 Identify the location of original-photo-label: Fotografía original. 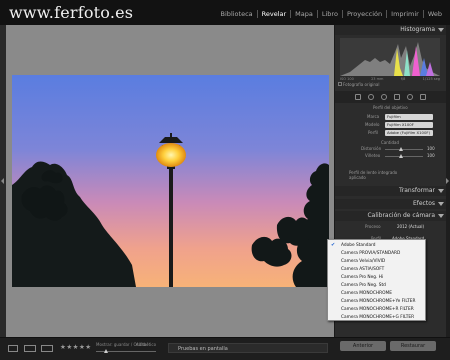
(361, 84).